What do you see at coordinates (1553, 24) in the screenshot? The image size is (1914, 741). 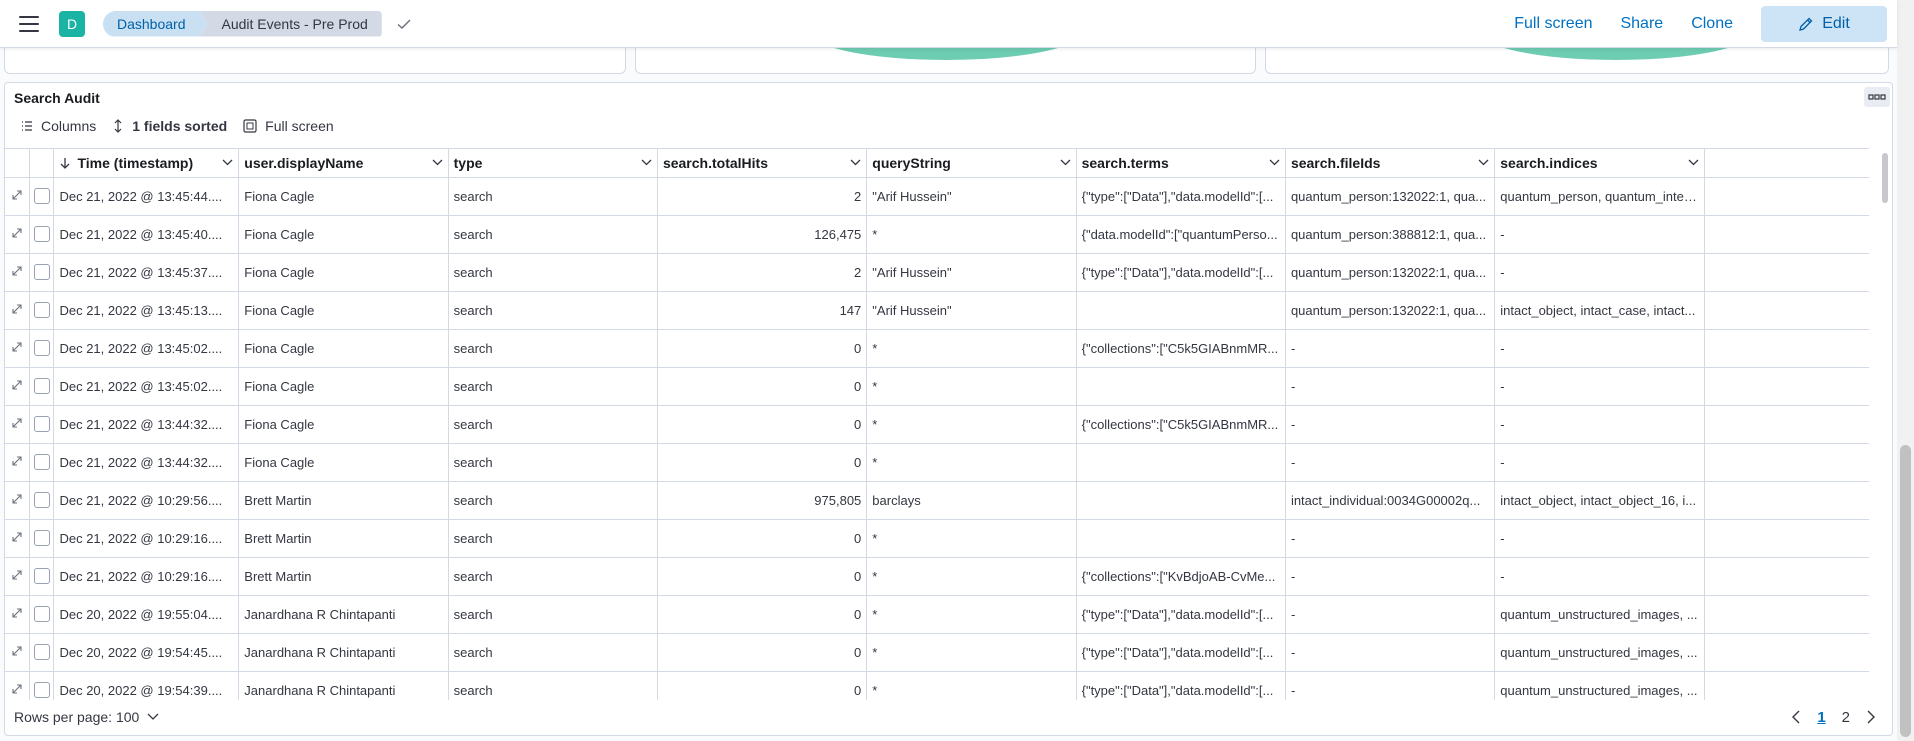 I see `full-screen-link: Full screen` at bounding box center [1553, 24].